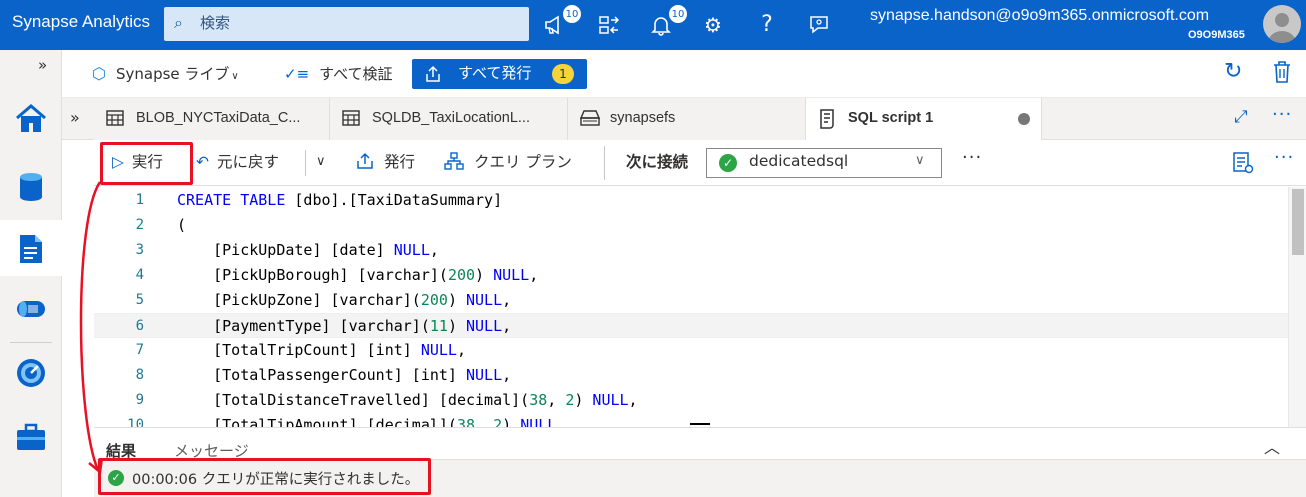 This screenshot has width=1306, height=497. I want to click on synapse-icon: ⬡, so click(99, 73).